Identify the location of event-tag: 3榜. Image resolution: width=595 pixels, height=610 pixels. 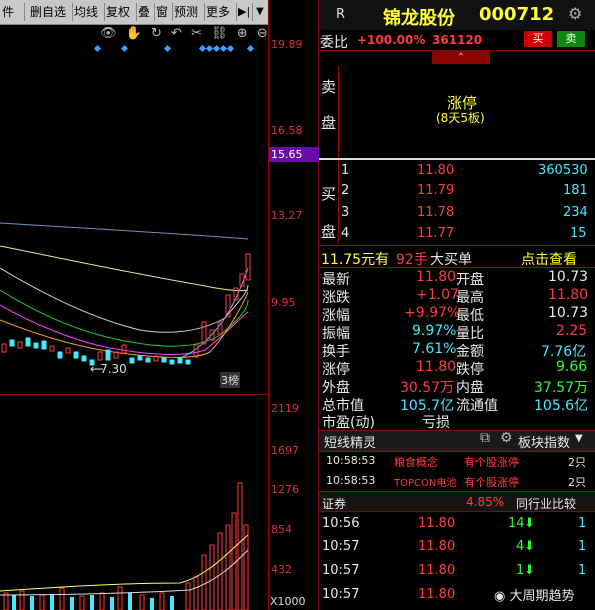
(230, 380).